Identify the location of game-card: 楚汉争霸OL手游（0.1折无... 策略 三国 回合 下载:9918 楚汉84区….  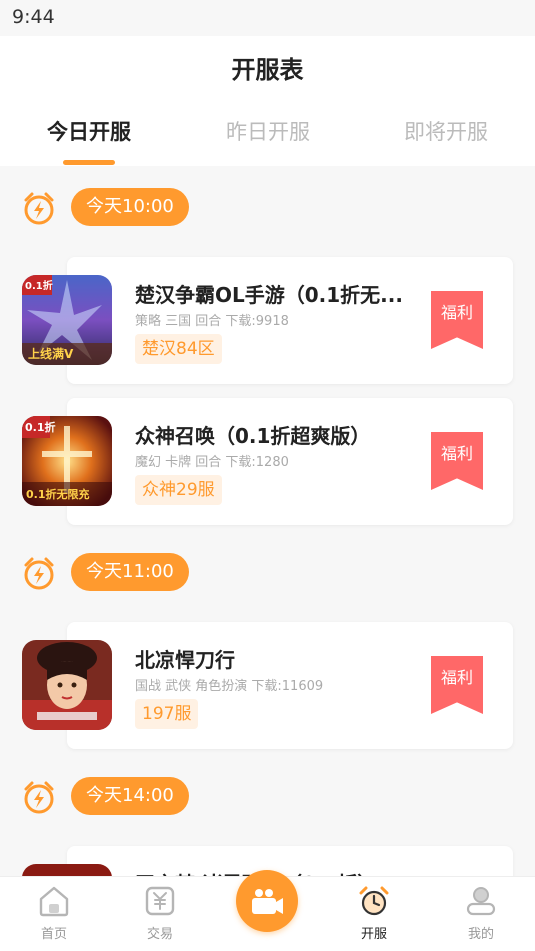
(290, 320).